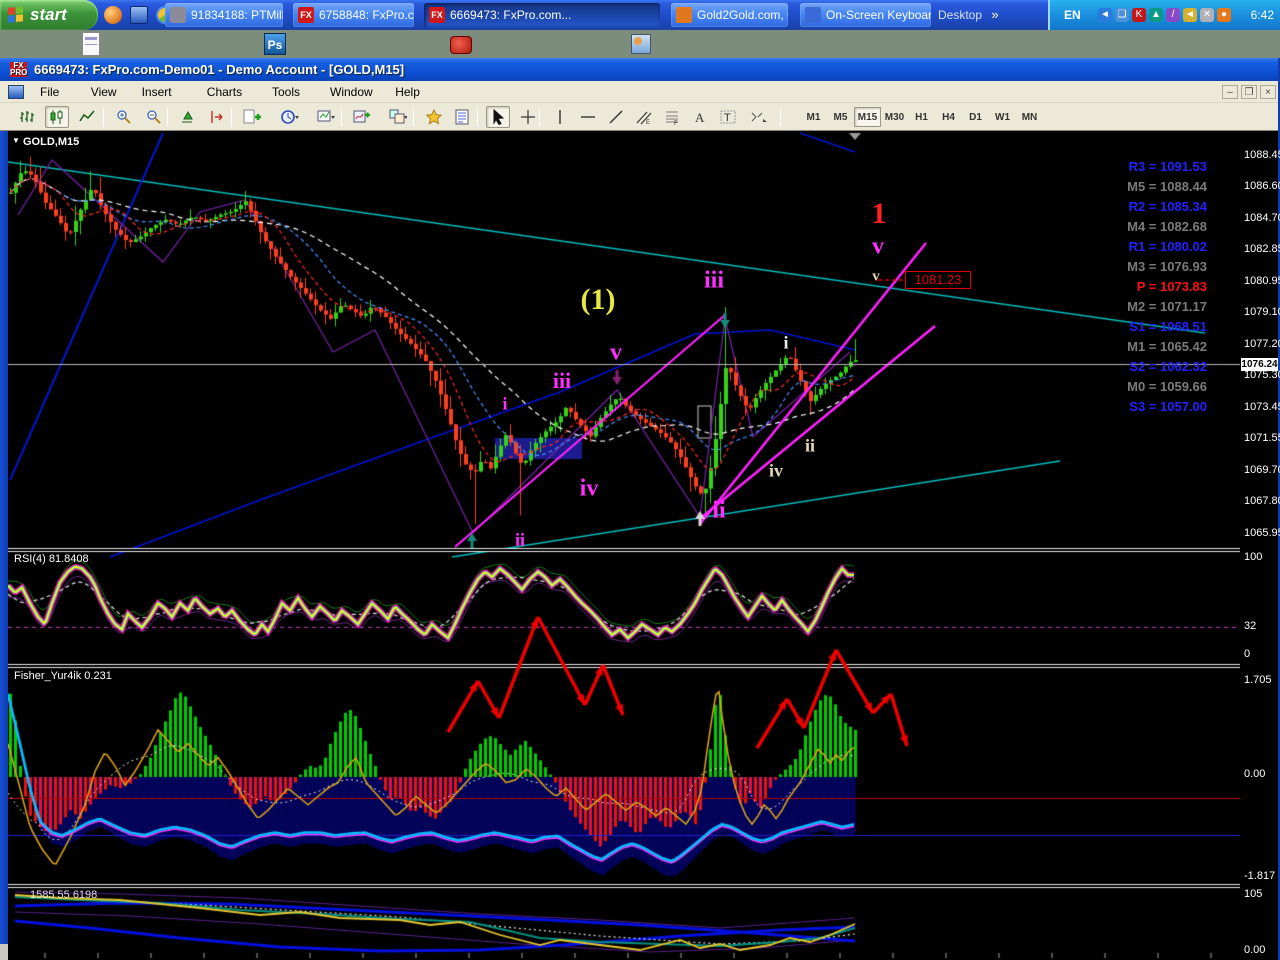 This screenshot has width=1280, height=960. I want to click on period-m30: M30, so click(894, 117).